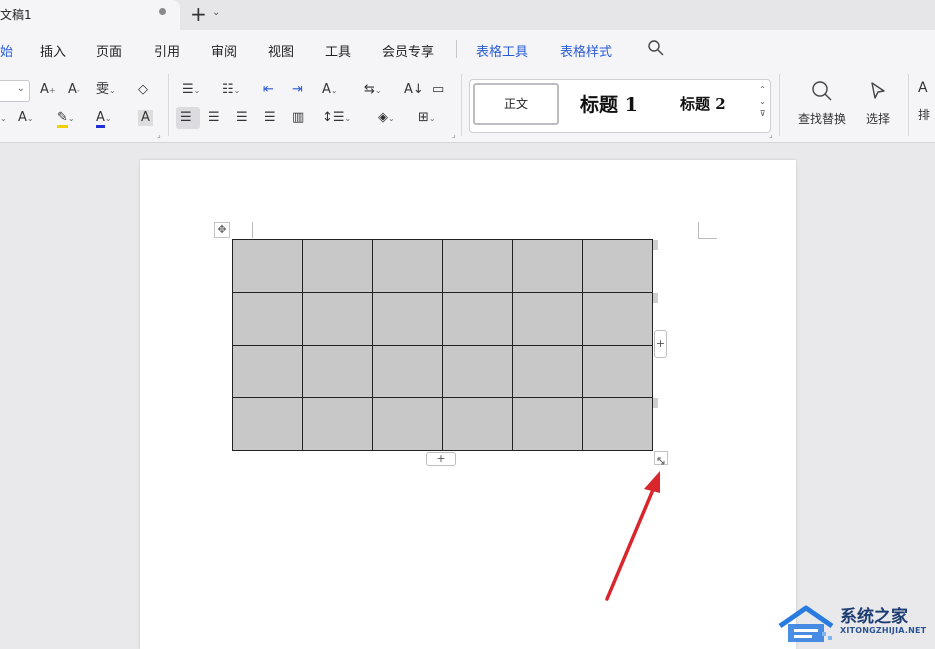 This screenshot has height=649, width=935. Describe the element at coordinates (48, 90) in the screenshot. I see `increase-font-icon: A+` at that location.